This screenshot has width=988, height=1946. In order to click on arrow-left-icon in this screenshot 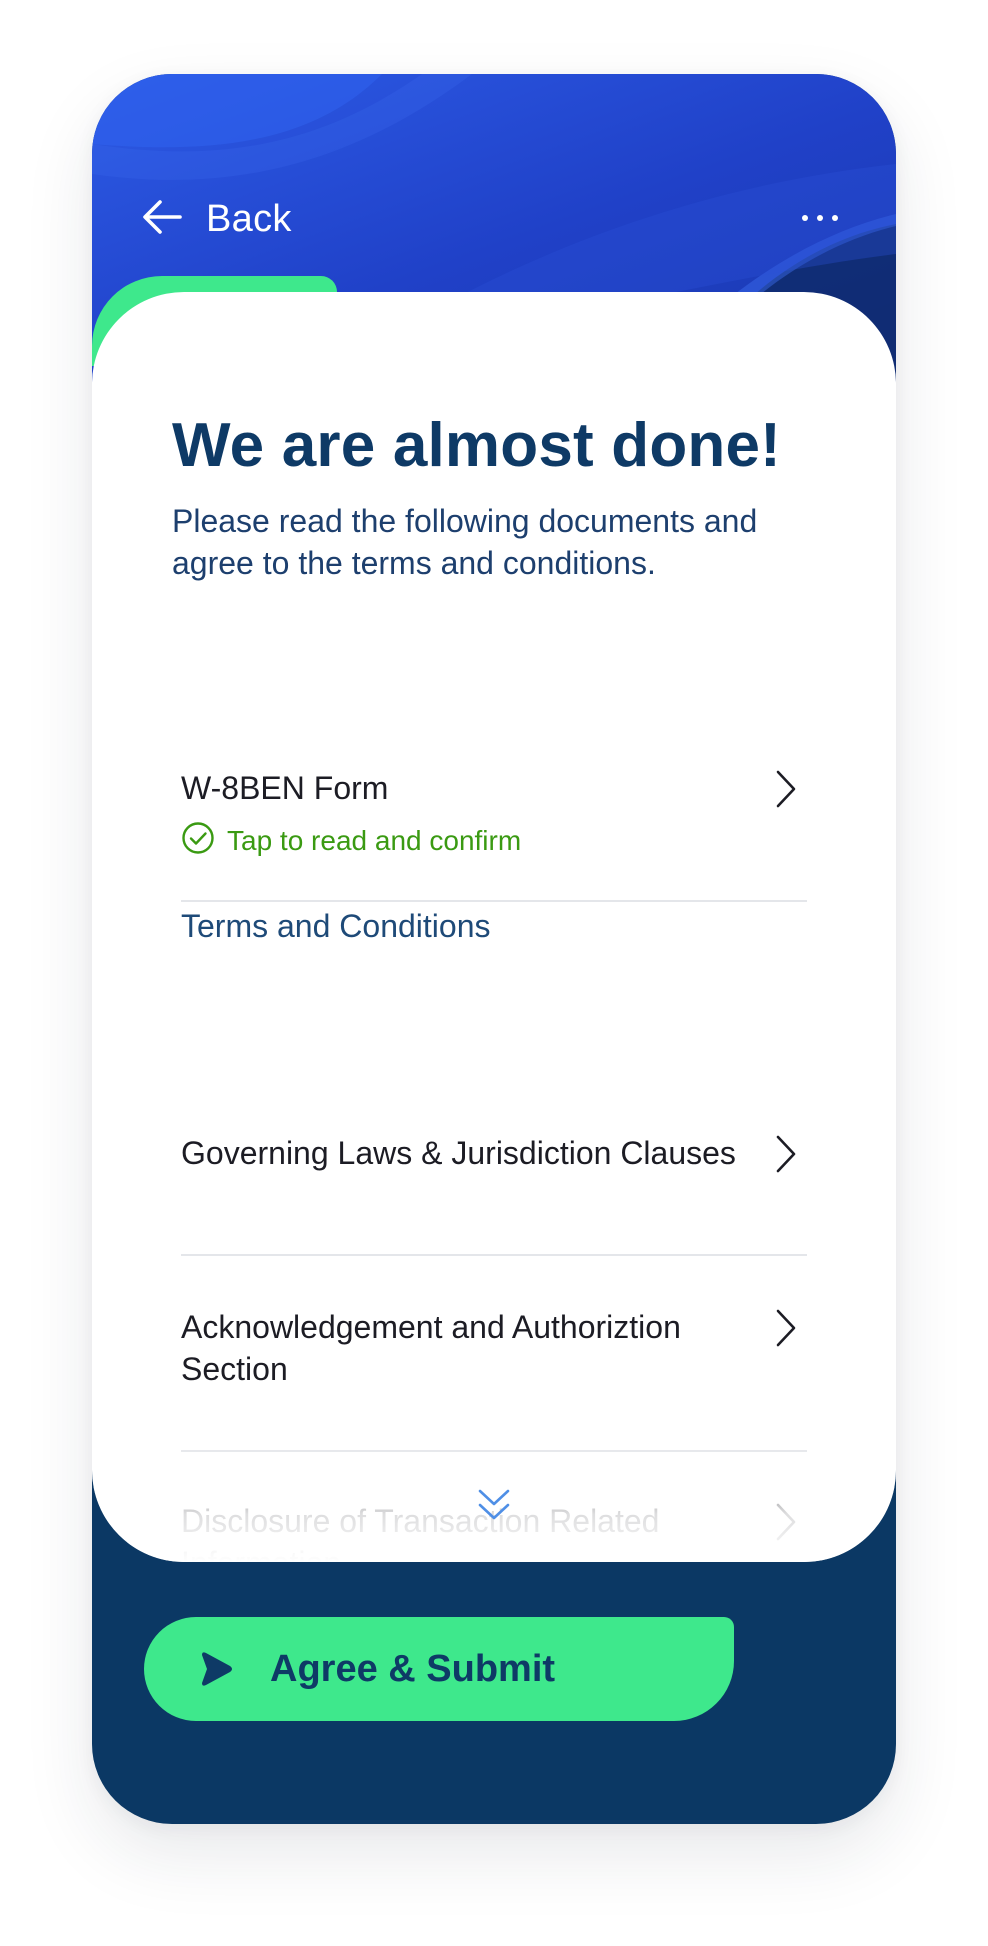, I will do `click(162, 219)`.